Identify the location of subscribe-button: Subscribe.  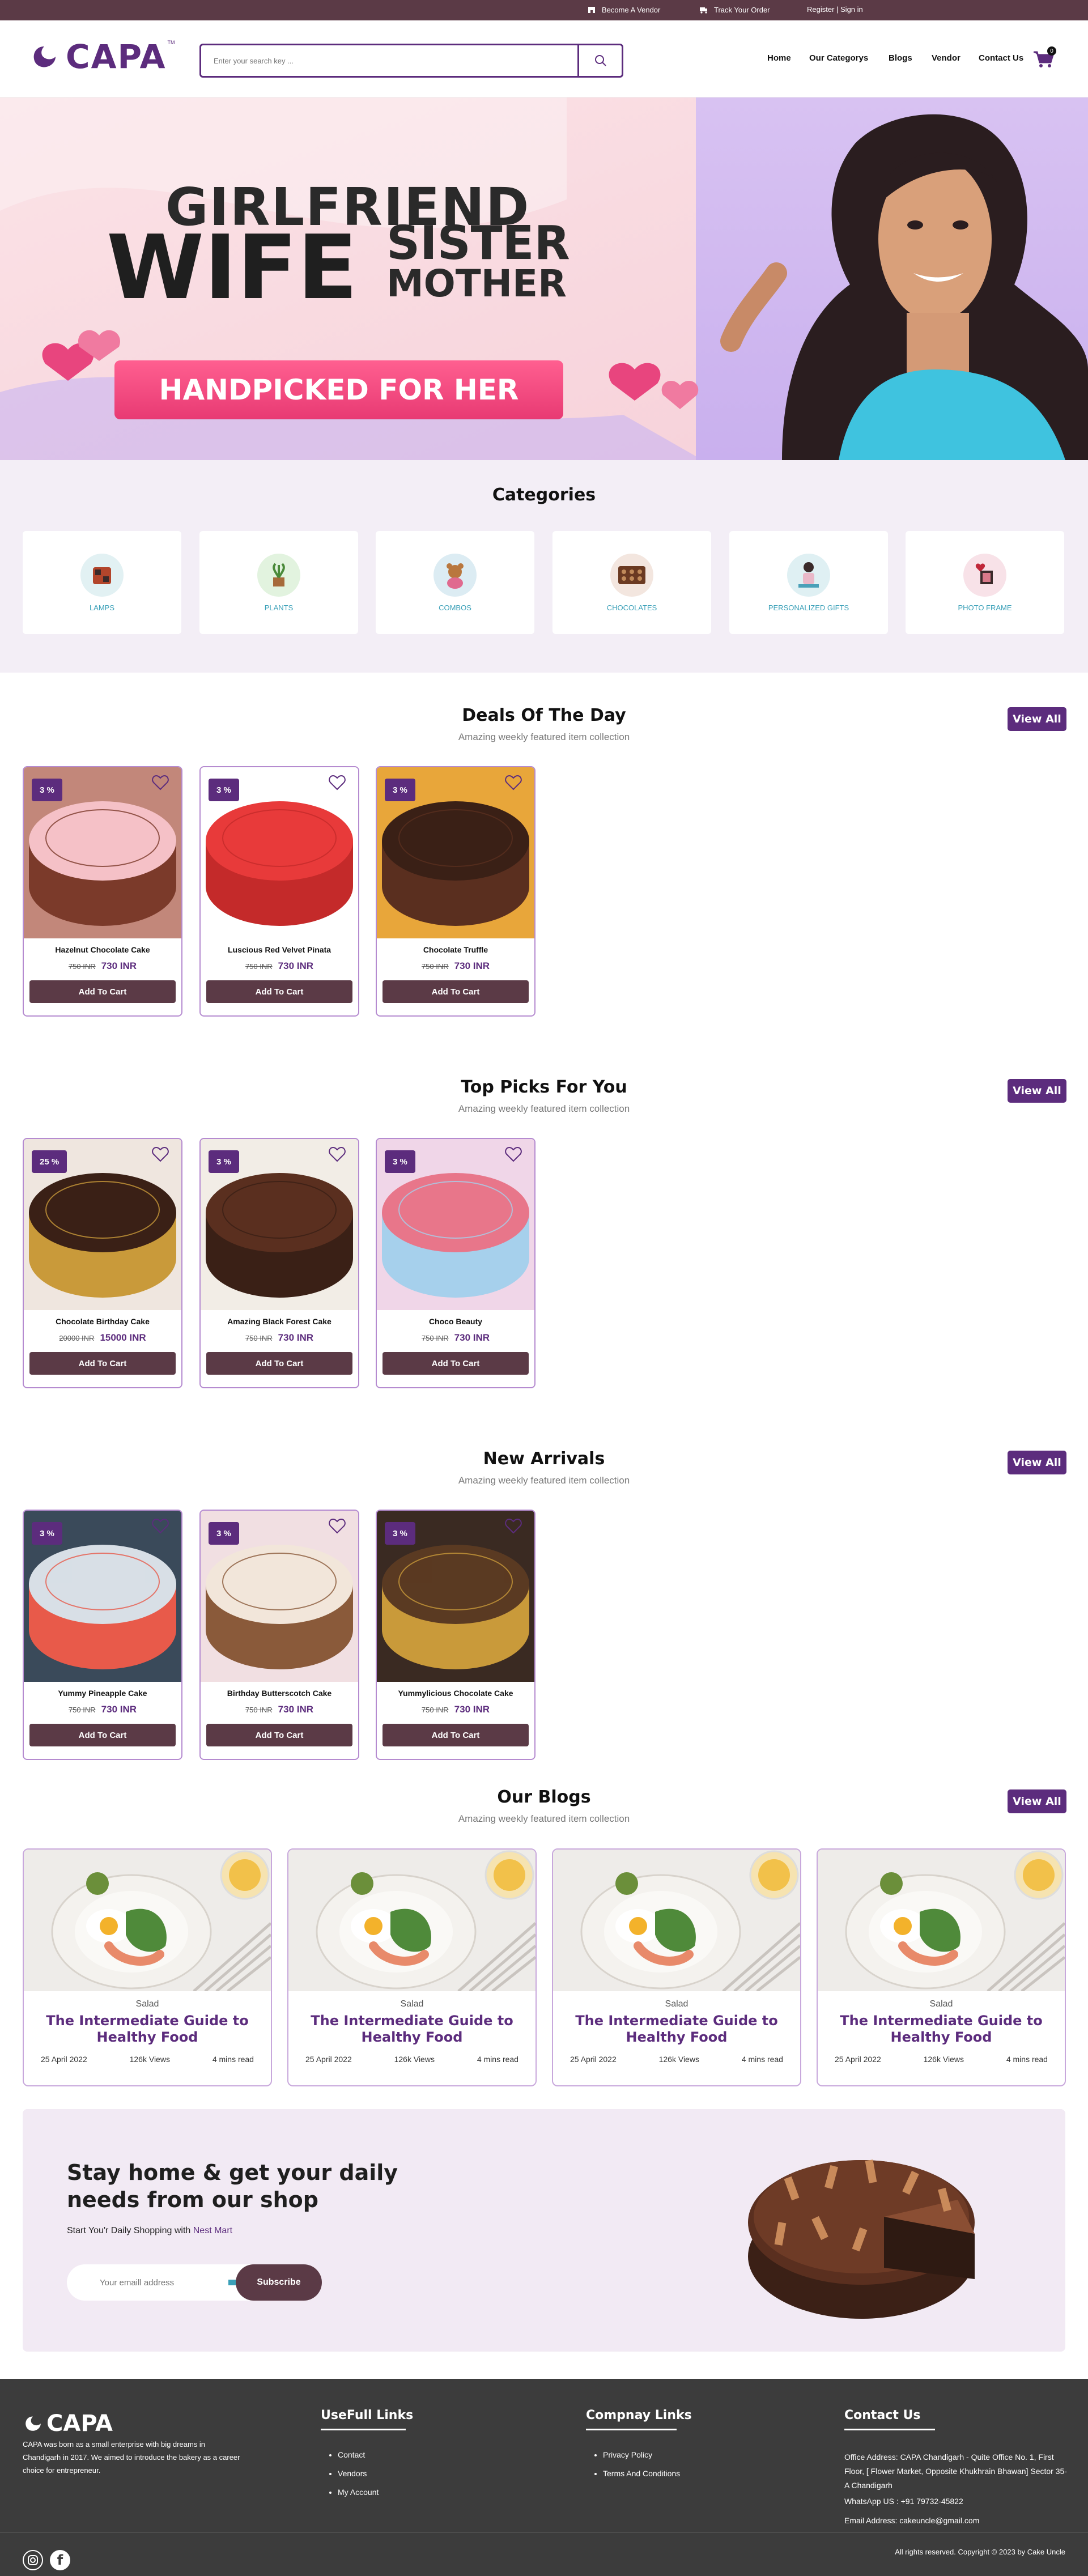
(279, 2282).